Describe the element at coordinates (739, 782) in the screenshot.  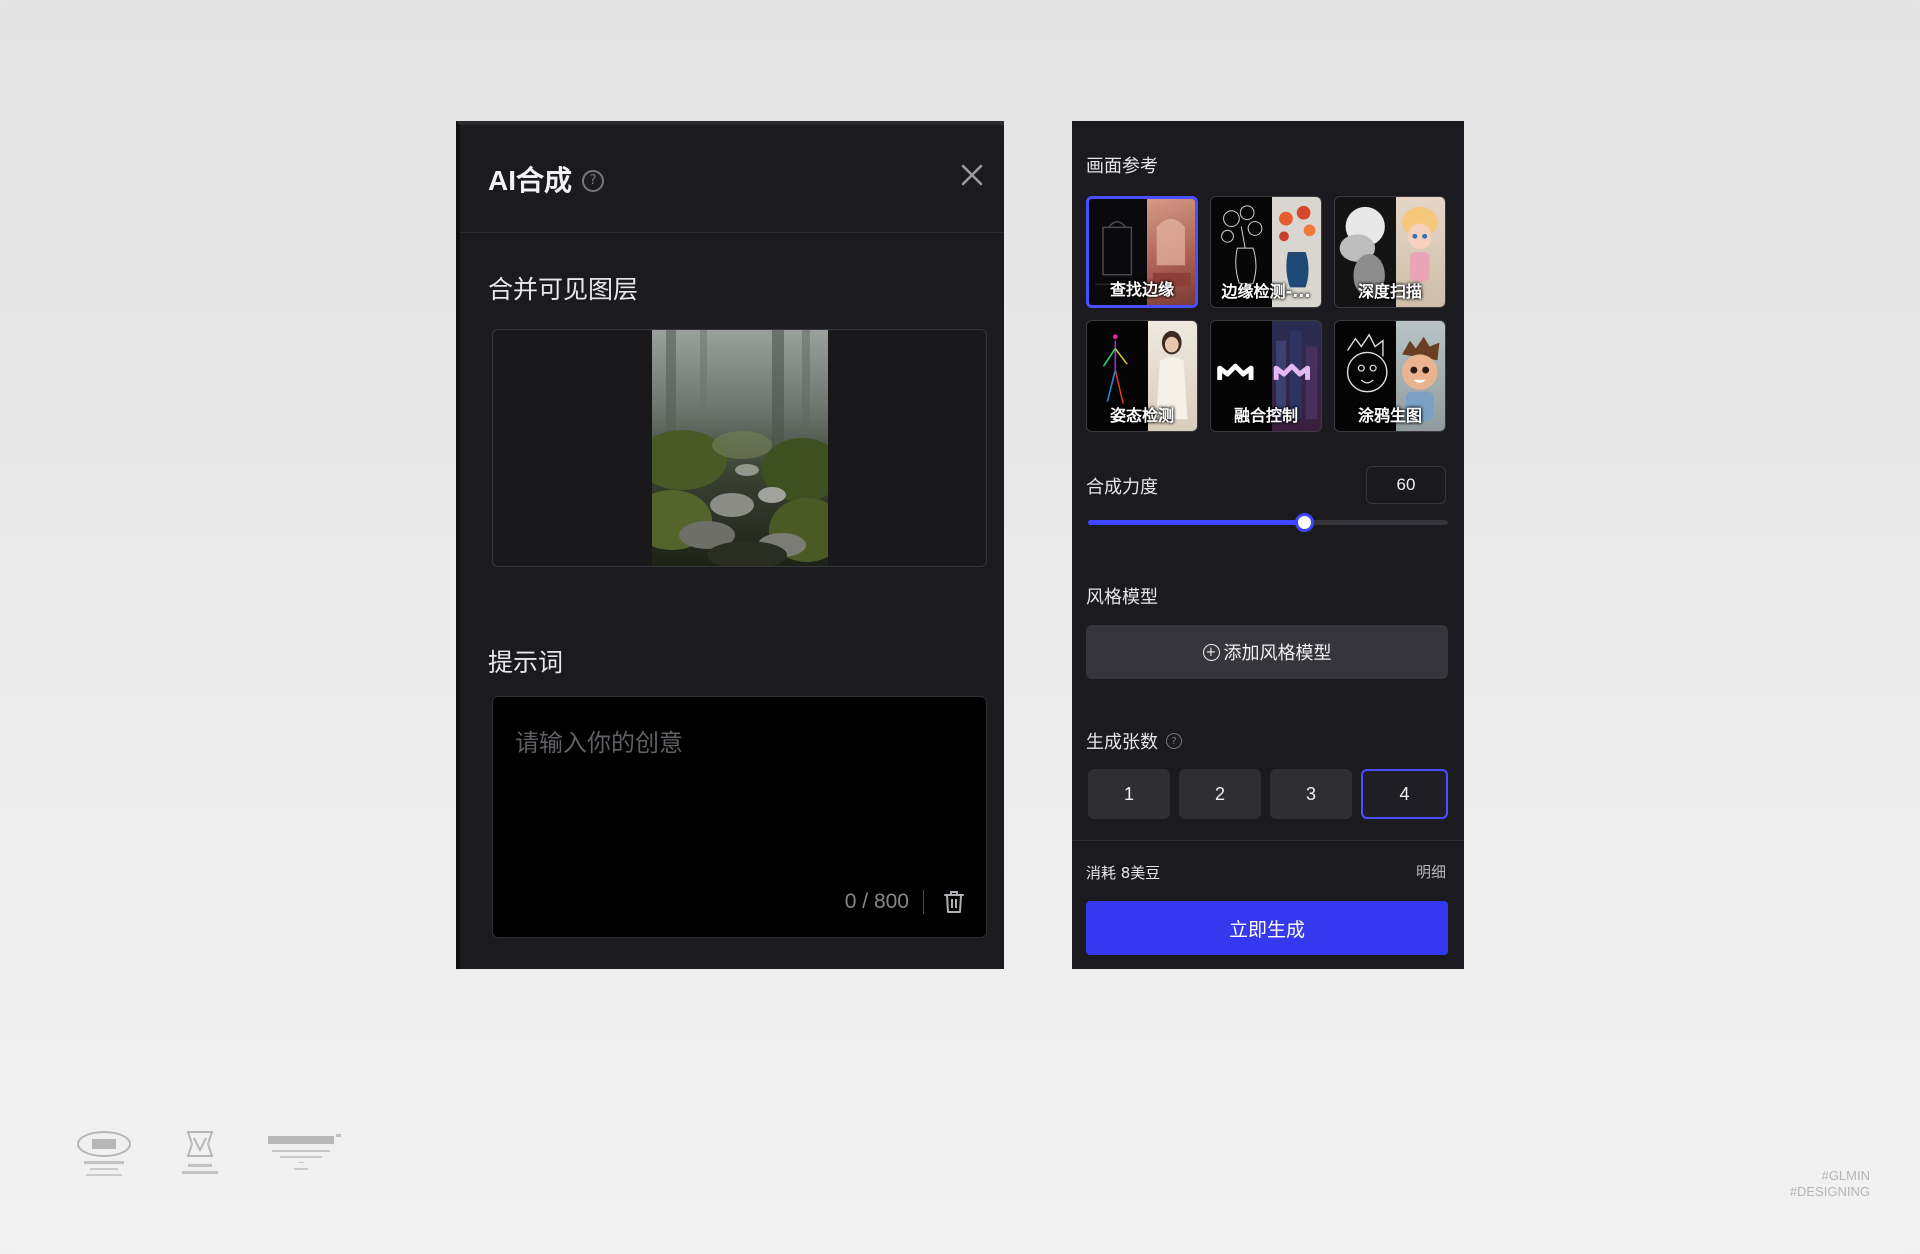
I see `prompt-input` at that location.